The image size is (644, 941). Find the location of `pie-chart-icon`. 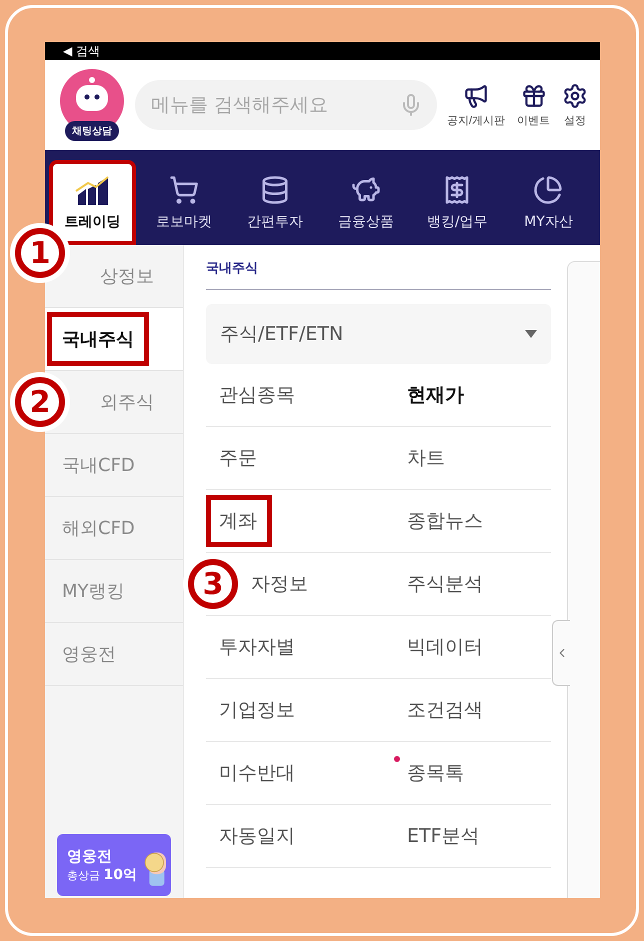

pie-chart-icon is located at coordinates (548, 189).